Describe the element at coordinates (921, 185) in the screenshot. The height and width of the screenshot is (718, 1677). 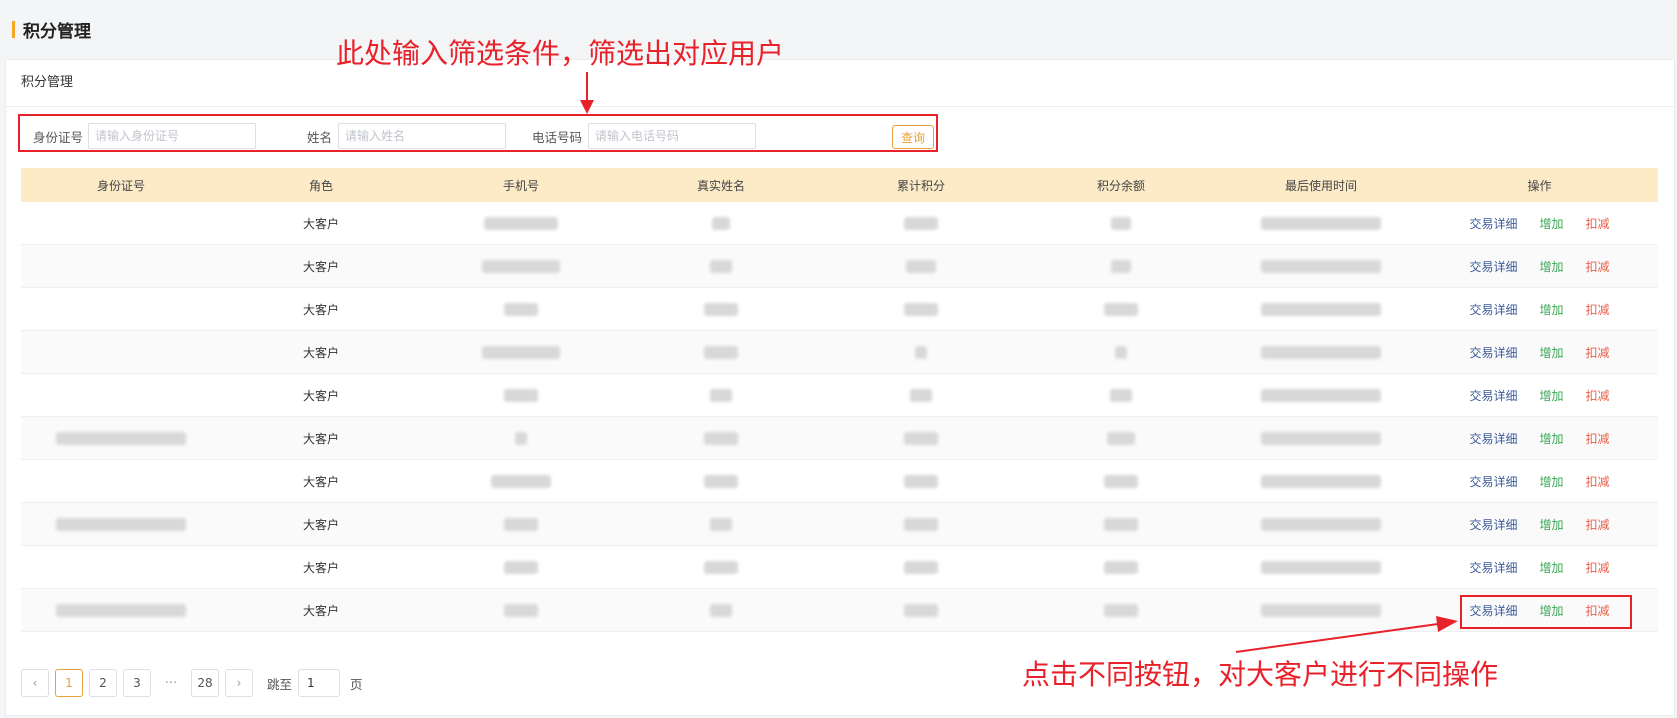
I see `column-header-total-points: 累计积分` at that location.